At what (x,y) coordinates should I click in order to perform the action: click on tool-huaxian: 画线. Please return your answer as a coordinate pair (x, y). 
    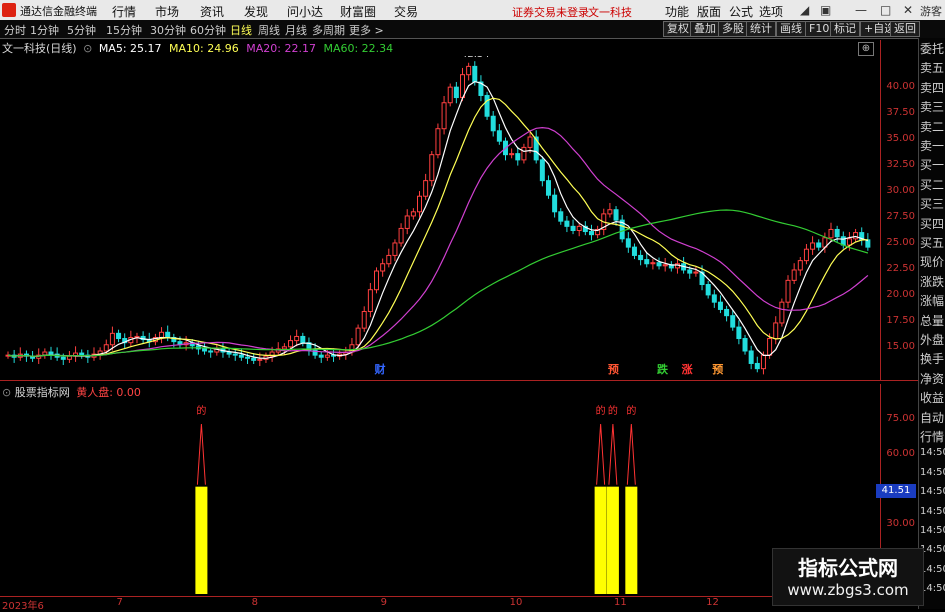
    Looking at the image, I should click on (791, 29).